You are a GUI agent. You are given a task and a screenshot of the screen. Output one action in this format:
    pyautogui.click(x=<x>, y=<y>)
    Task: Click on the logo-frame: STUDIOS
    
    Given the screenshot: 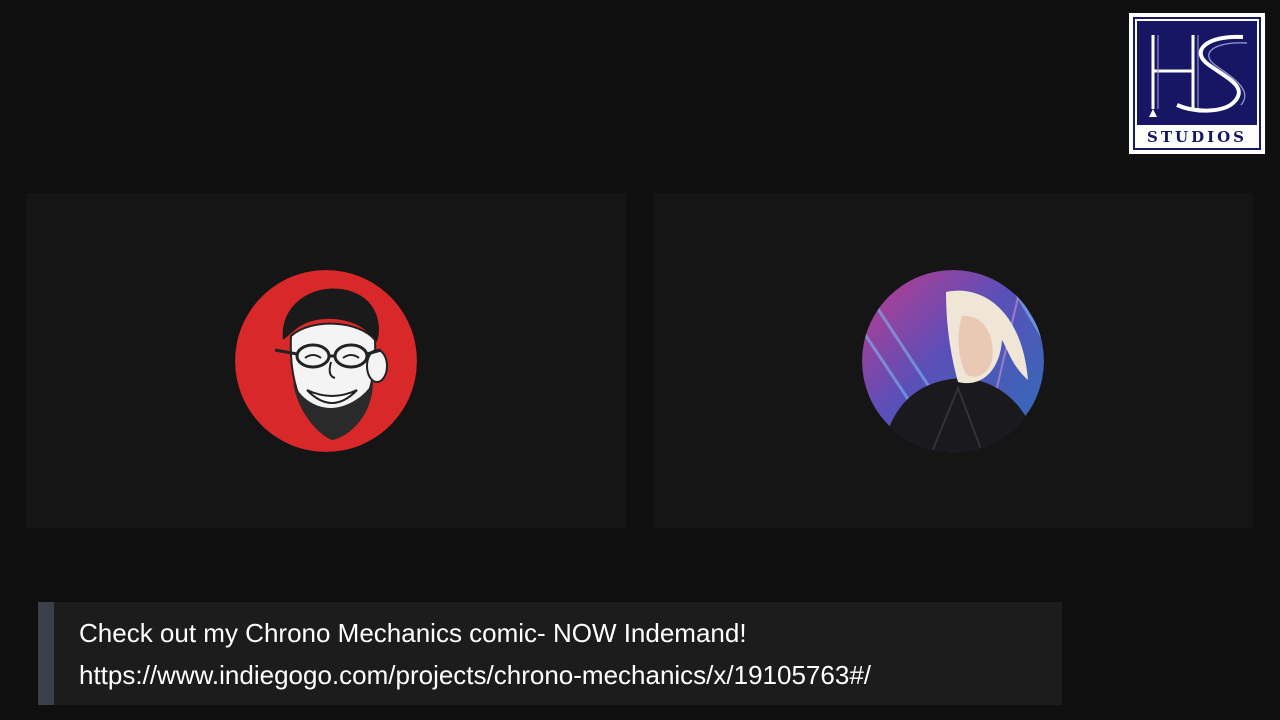 What is the action you would take?
    pyautogui.click(x=1197, y=83)
    